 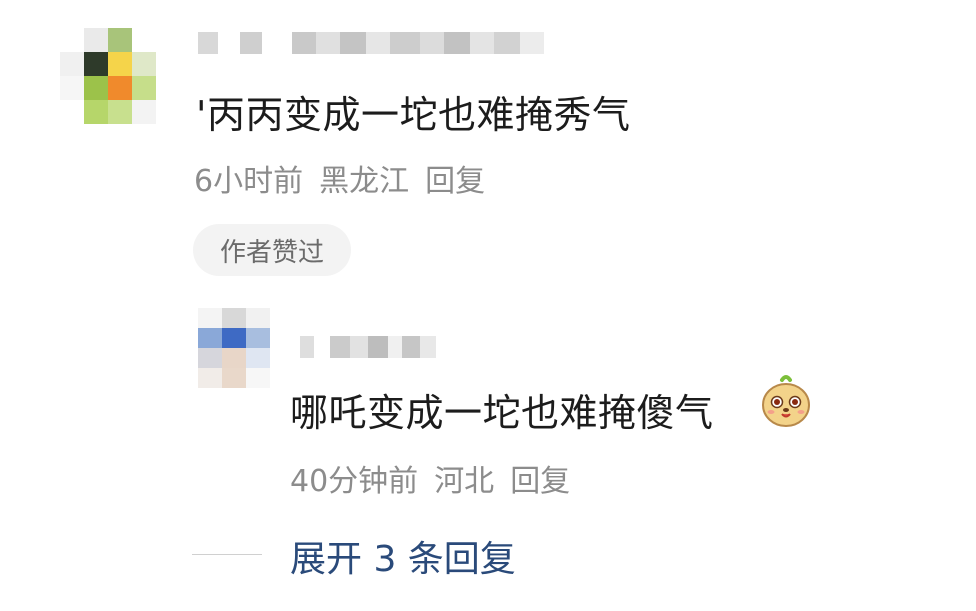 What do you see at coordinates (364, 181) in the screenshot?
I see `comment-location: 黑龙江` at bounding box center [364, 181].